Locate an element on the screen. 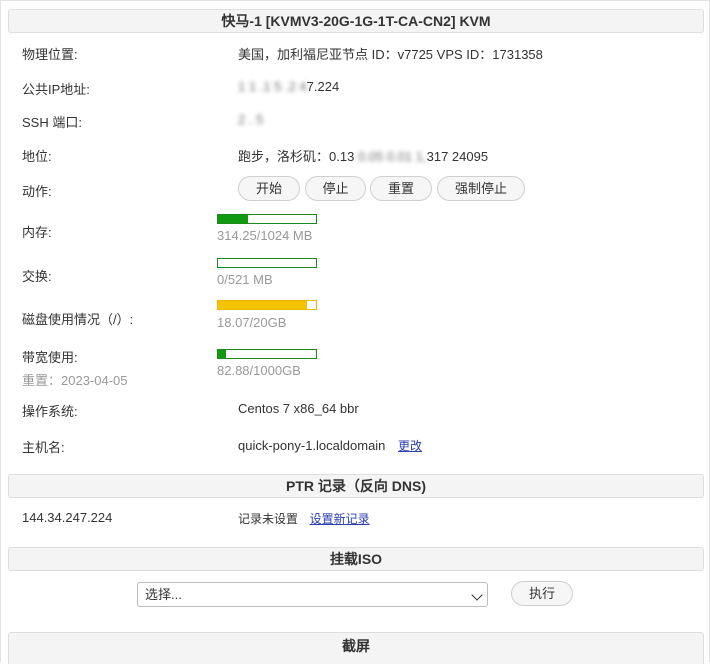  ptr-ip: 144.34.247.224 is located at coordinates (67, 517).